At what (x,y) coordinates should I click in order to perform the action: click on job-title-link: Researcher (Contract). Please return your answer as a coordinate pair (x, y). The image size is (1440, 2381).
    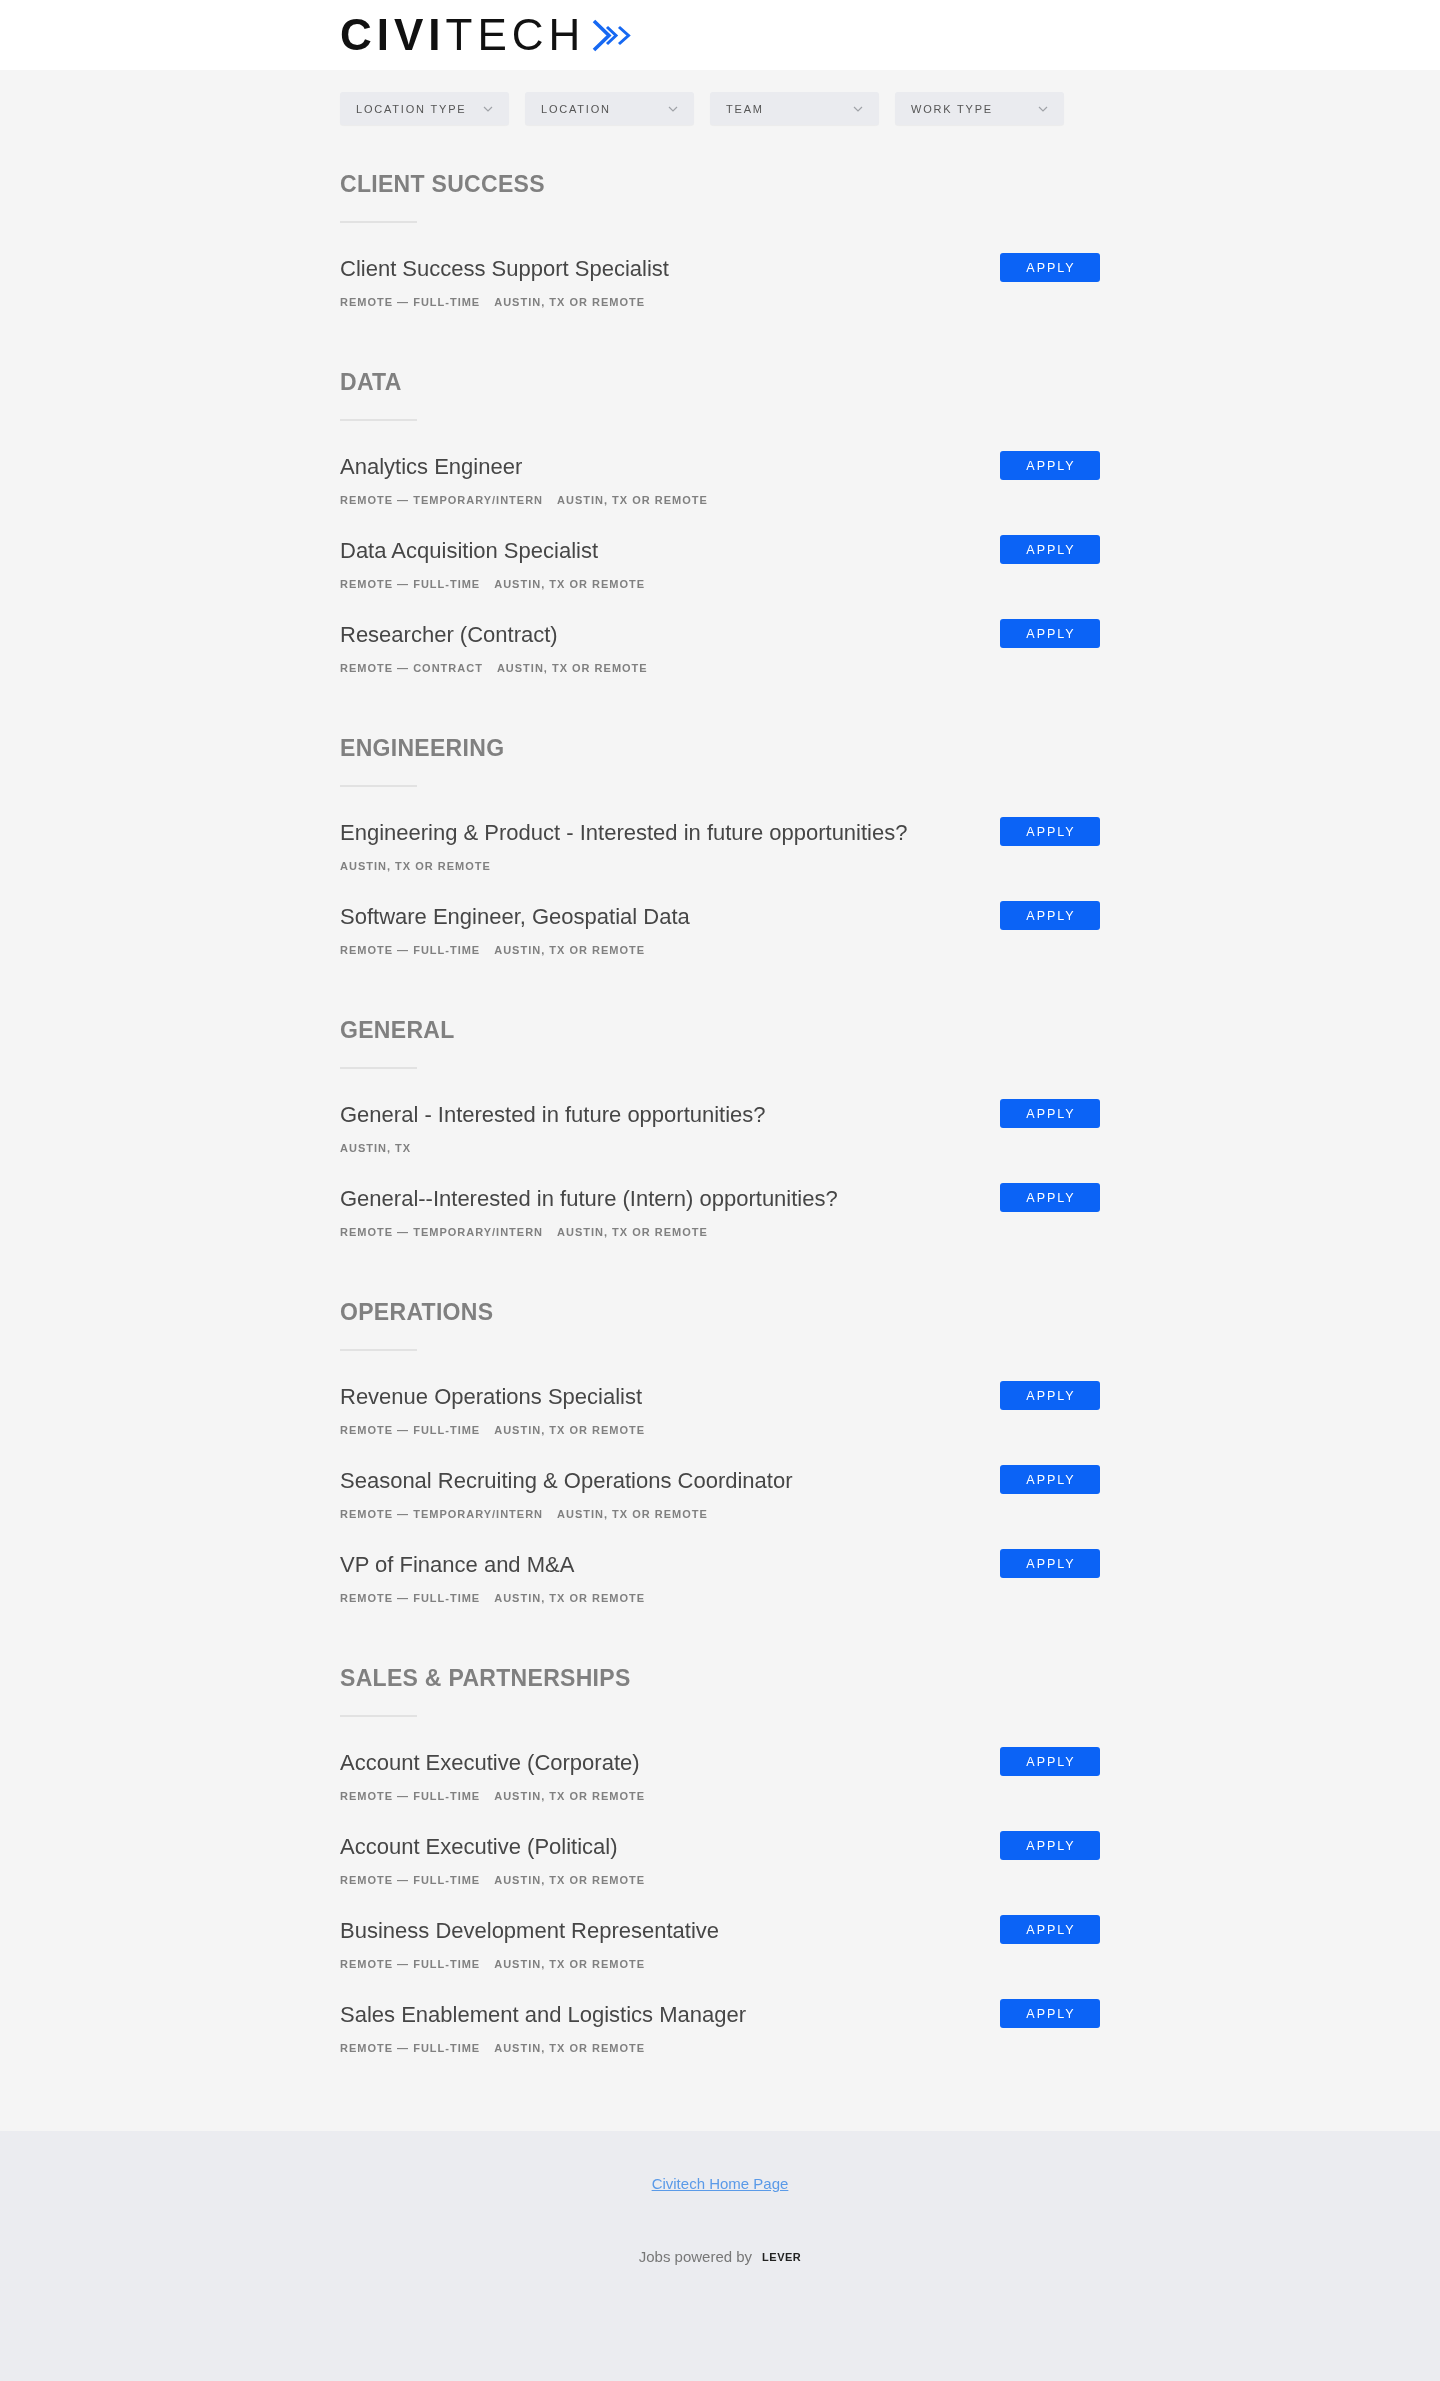
    Looking at the image, I should click on (449, 635).